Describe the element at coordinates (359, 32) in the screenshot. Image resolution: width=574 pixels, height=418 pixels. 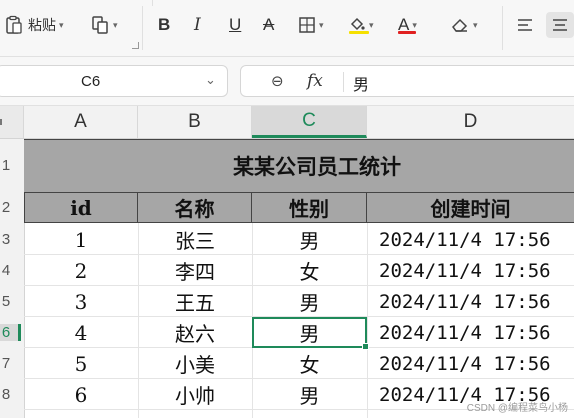
I see `fill-color-swatch` at that location.